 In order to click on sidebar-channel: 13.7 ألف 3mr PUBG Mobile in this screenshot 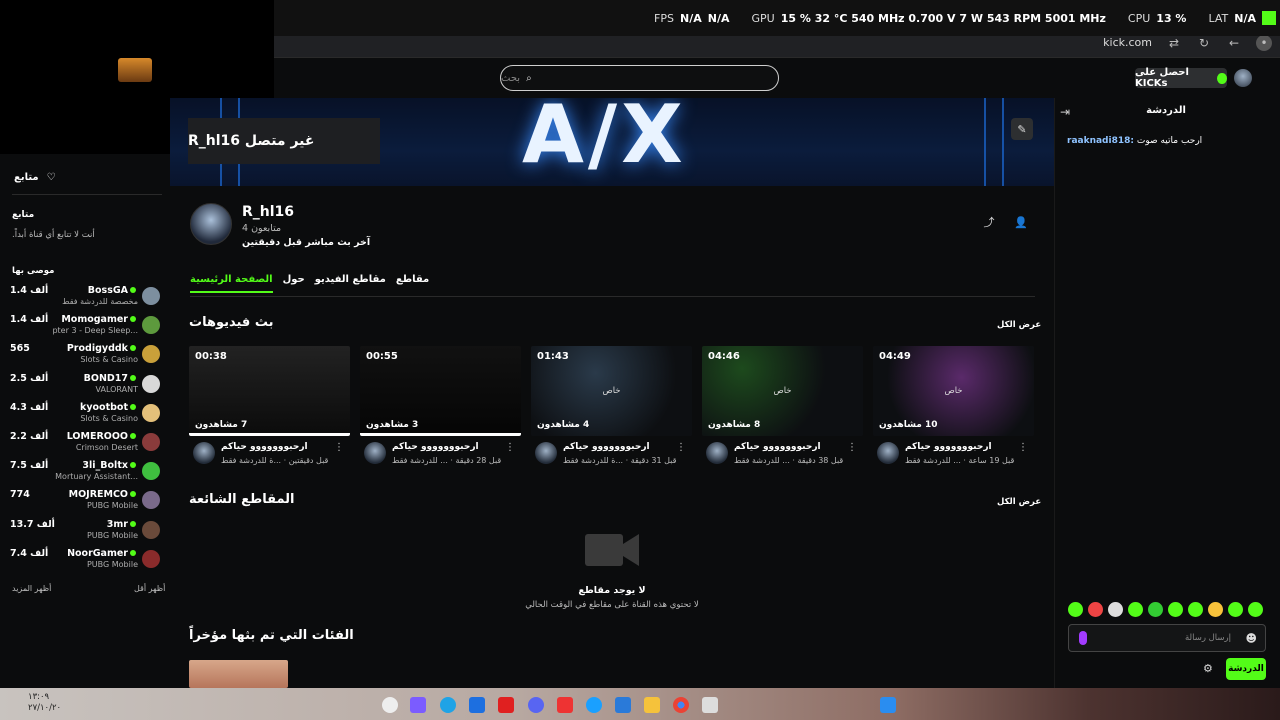, I will do `click(86, 532)`.